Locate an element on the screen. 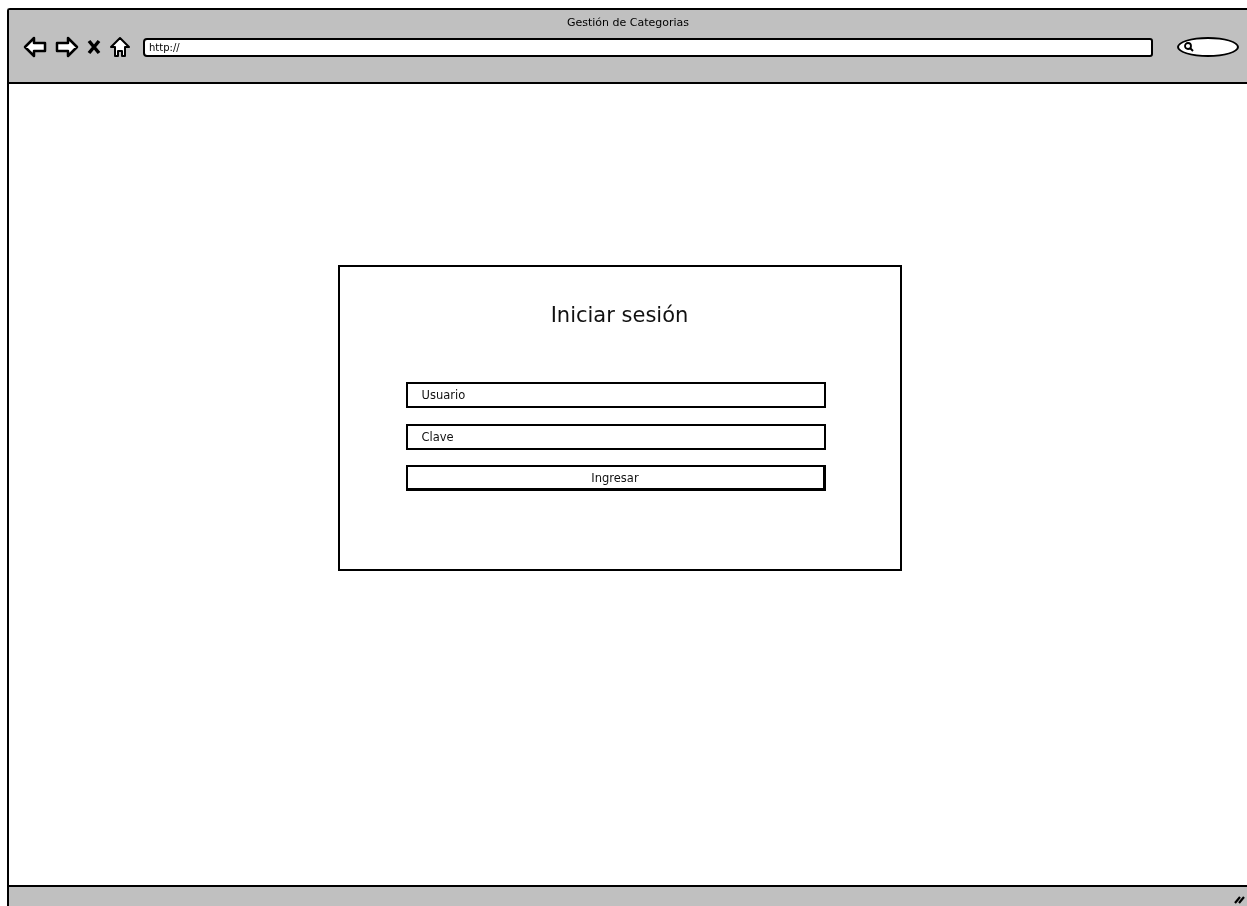  window-title: Gestión de Categorias is located at coordinates (628, 22).